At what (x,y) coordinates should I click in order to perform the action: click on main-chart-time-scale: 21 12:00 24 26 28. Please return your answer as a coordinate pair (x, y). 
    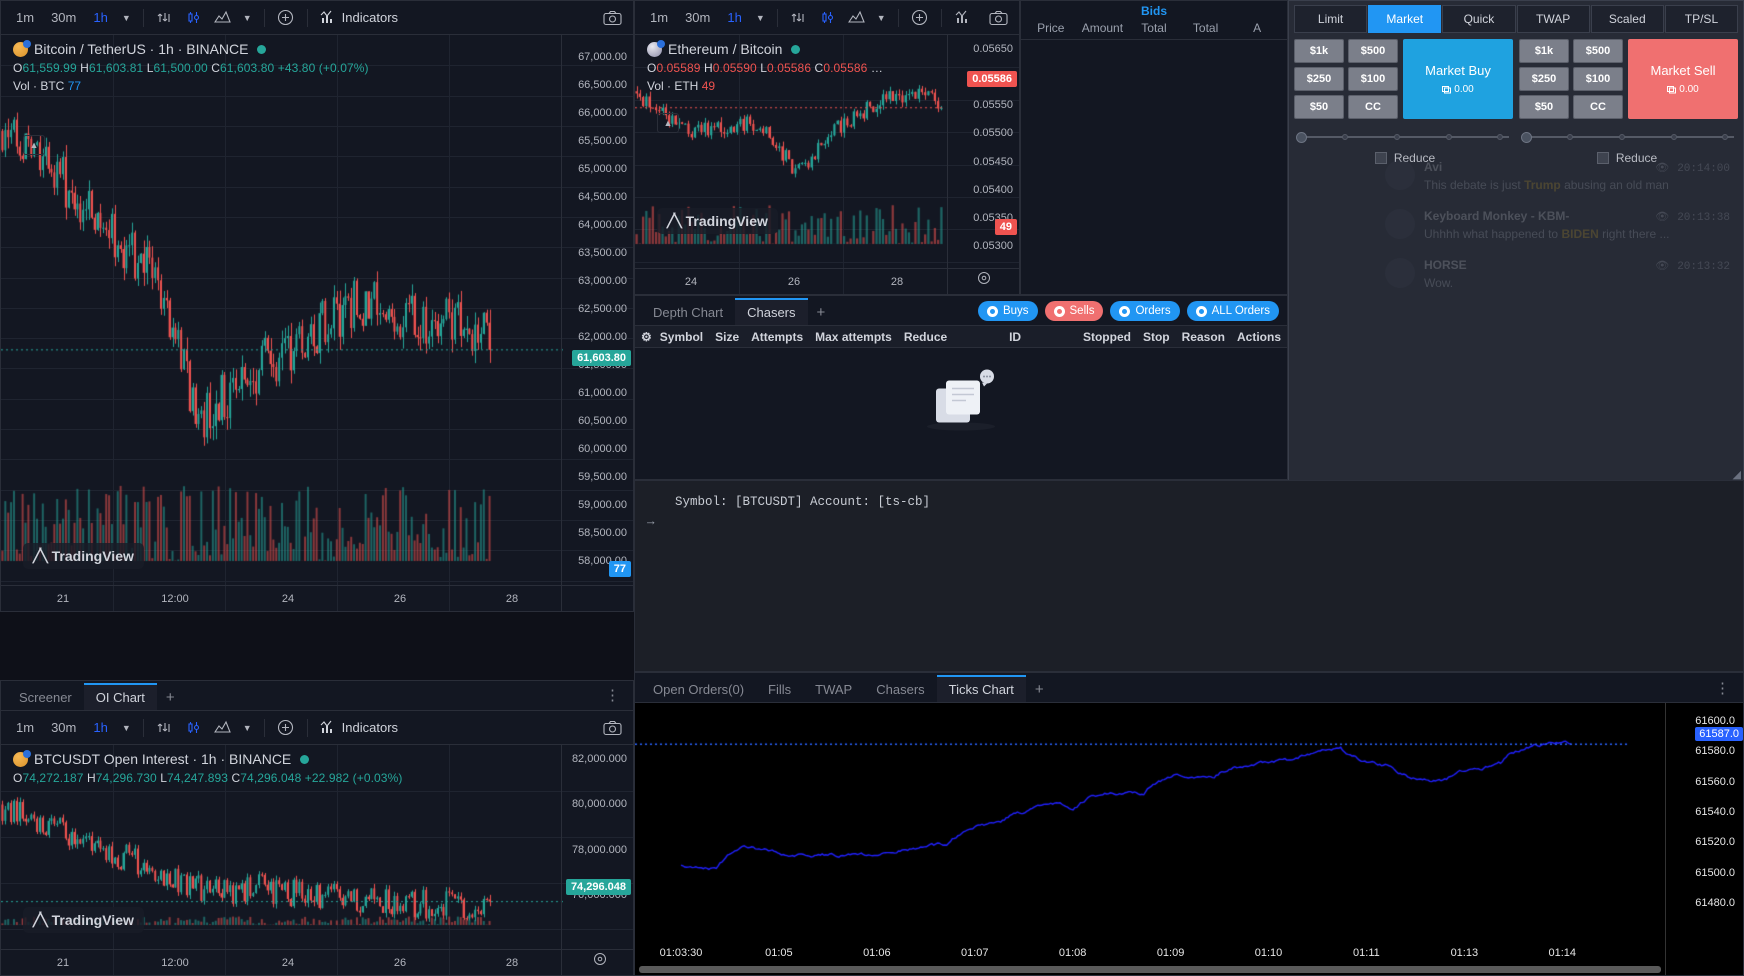
    Looking at the image, I should click on (317, 598).